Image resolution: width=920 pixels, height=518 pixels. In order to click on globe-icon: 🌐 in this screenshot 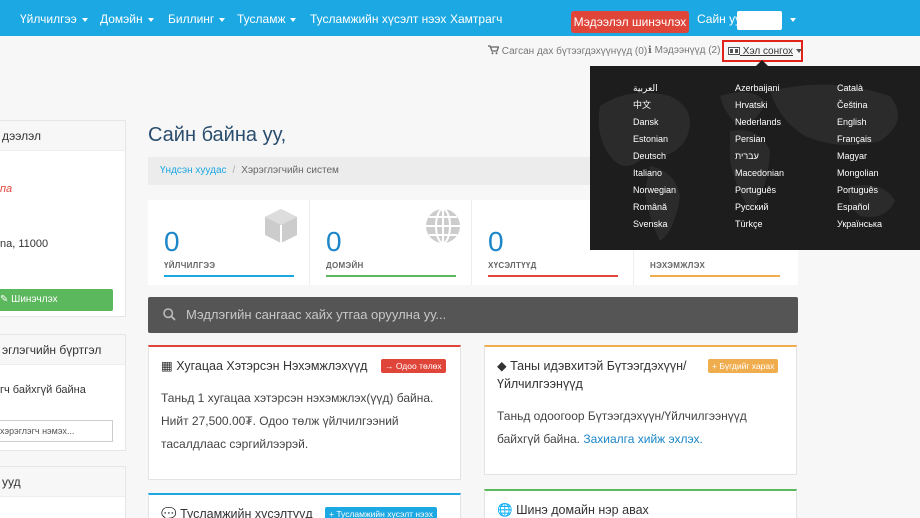, I will do `click(505, 510)`.